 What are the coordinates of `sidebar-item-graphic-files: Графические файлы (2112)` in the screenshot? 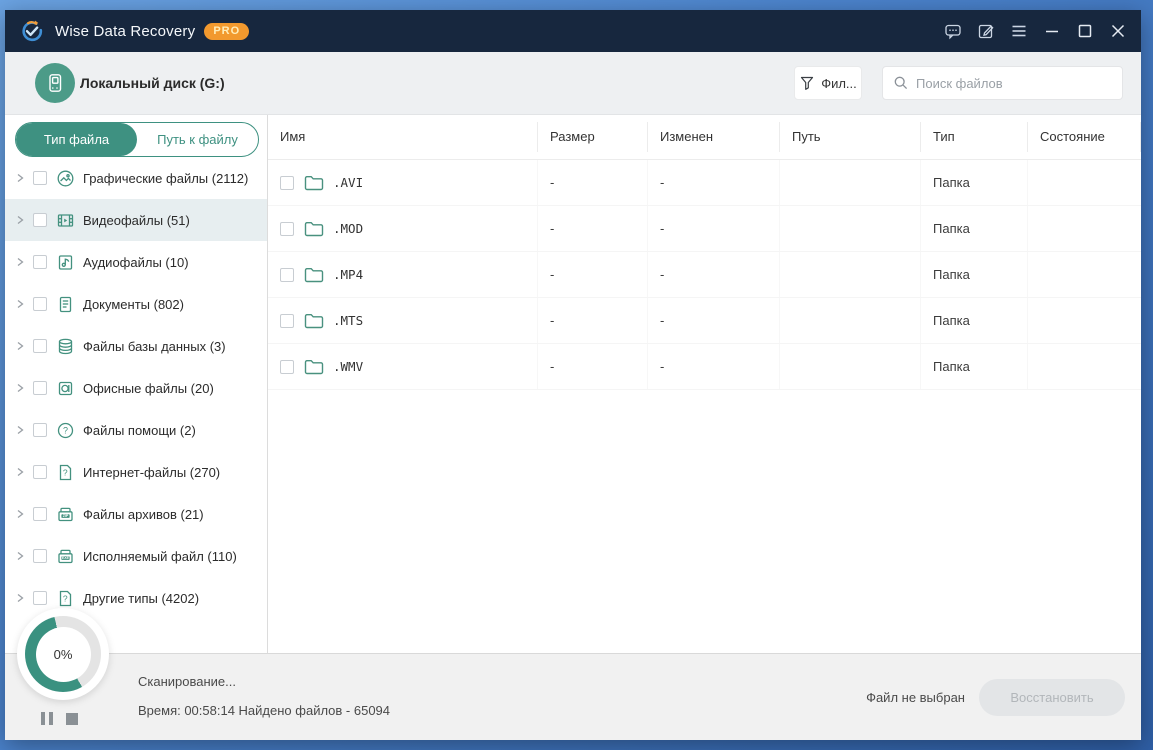 It's located at (136, 178).